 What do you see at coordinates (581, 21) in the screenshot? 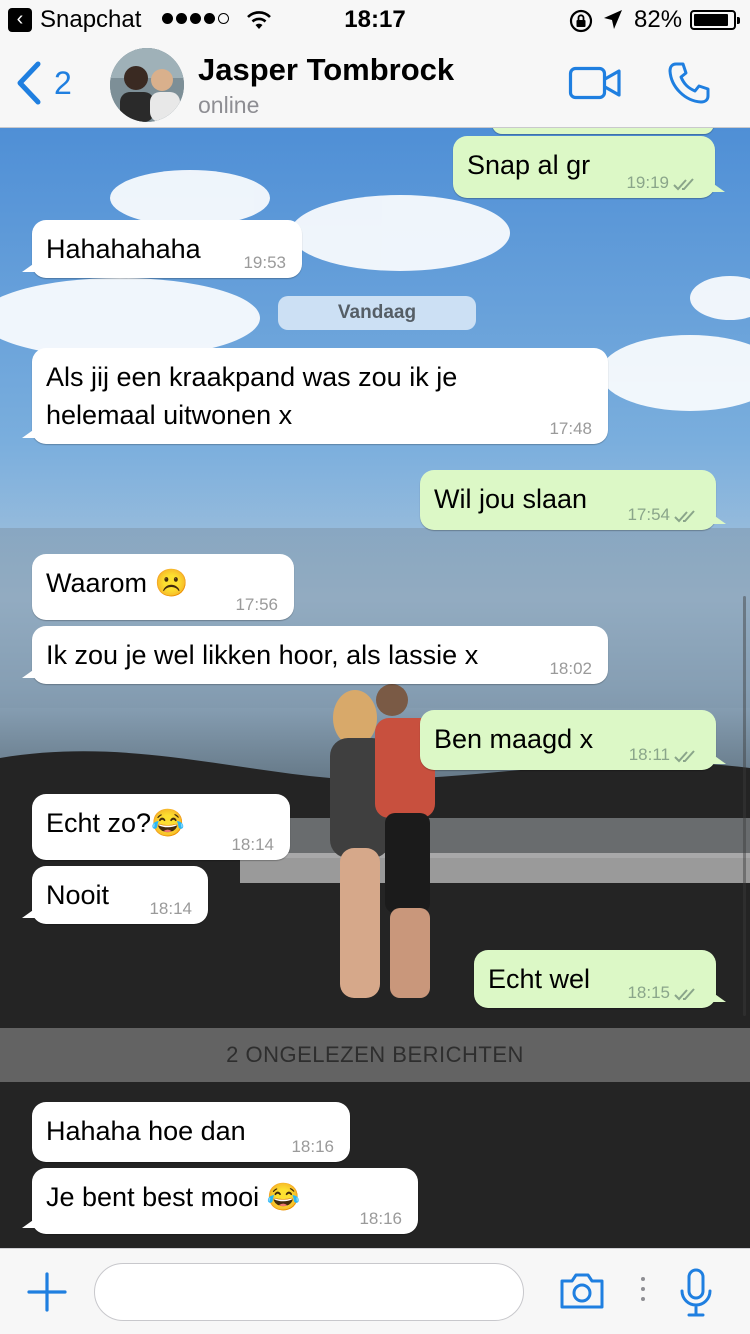
I see `rotation-lock-icon` at bounding box center [581, 21].